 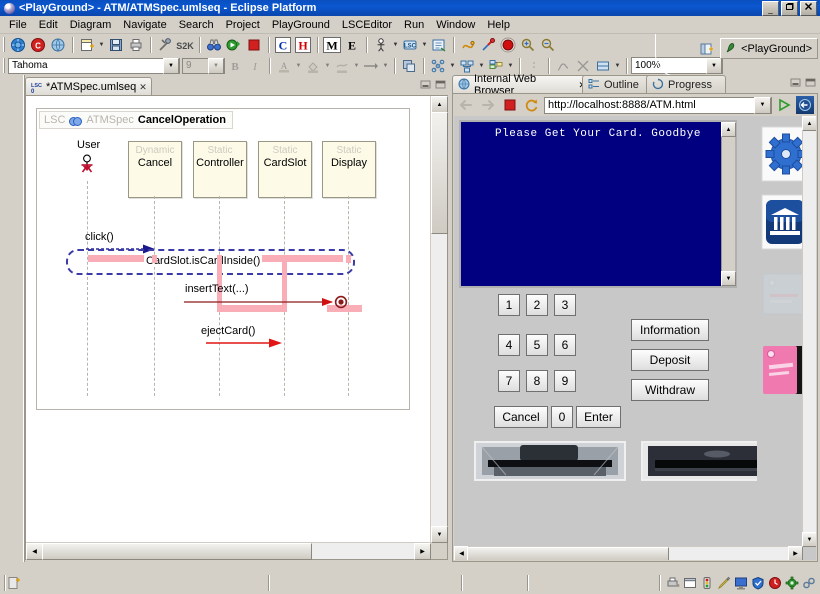 I want to click on browser-scroll-up-button: ▲, so click(x=809, y=123).